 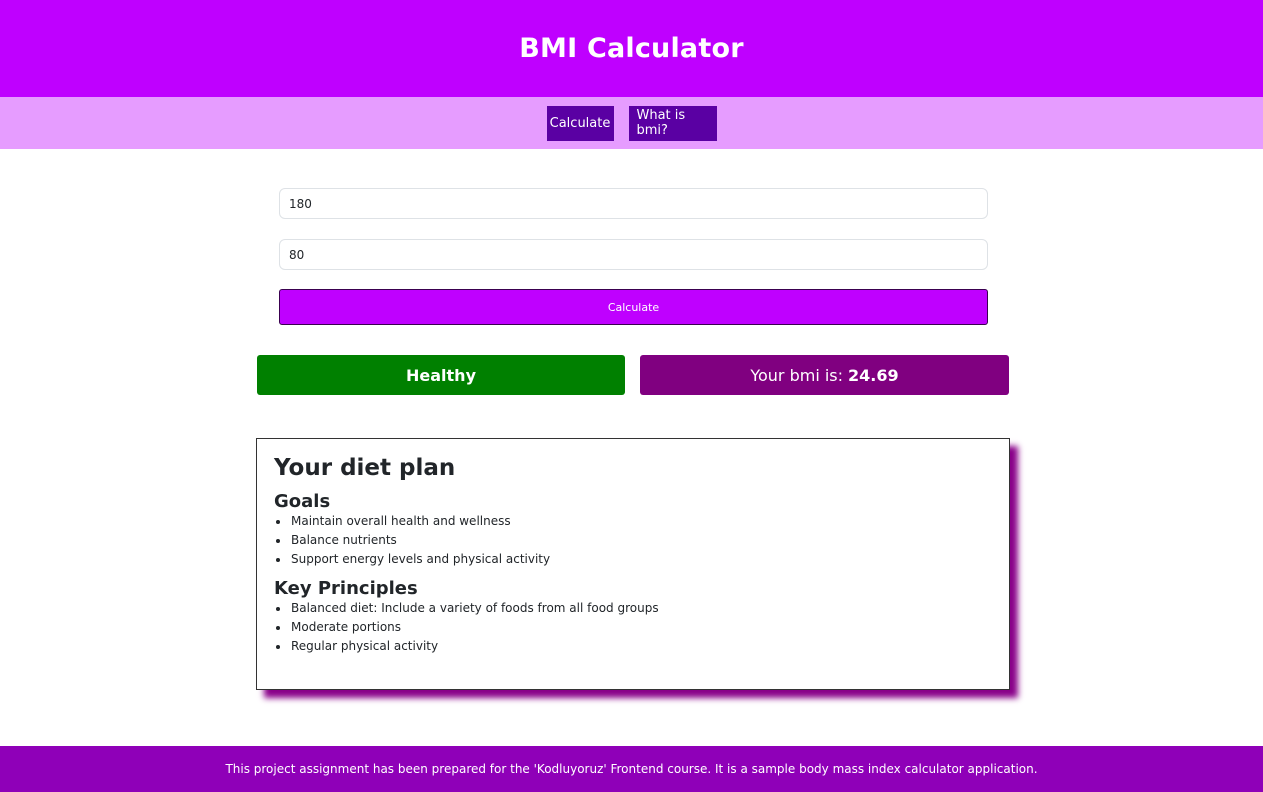 What do you see at coordinates (633, 646) in the screenshot?
I see `principle-item: Regular physical activity` at bounding box center [633, 646].